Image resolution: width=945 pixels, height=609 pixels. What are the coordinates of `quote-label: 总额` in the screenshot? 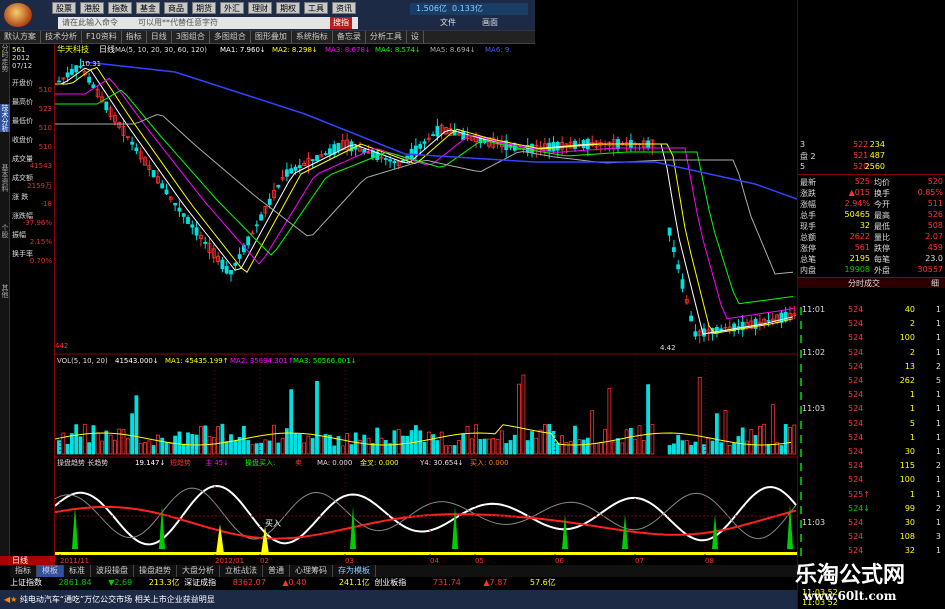 It's located at (808, 237).